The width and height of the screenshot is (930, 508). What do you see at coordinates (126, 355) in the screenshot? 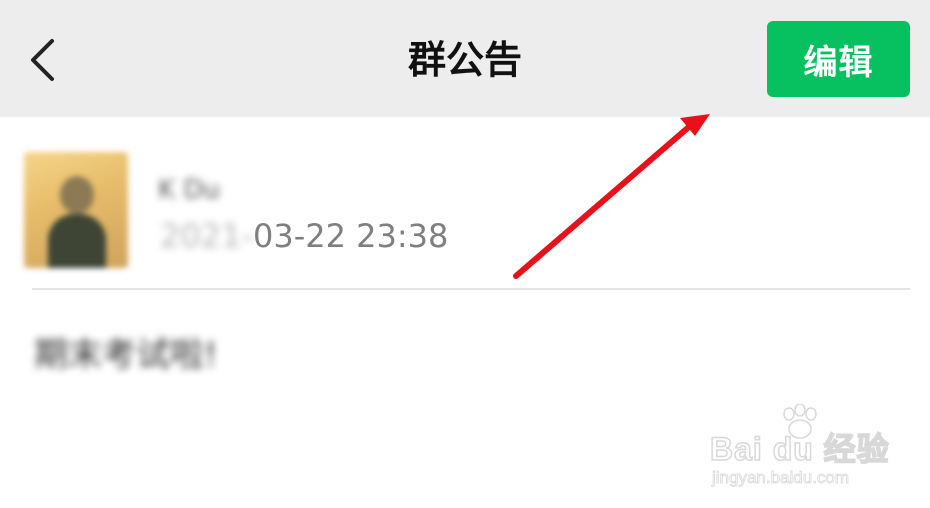
I see `announcement-text: 期末考试啦!` at bounding box center [126, 355].